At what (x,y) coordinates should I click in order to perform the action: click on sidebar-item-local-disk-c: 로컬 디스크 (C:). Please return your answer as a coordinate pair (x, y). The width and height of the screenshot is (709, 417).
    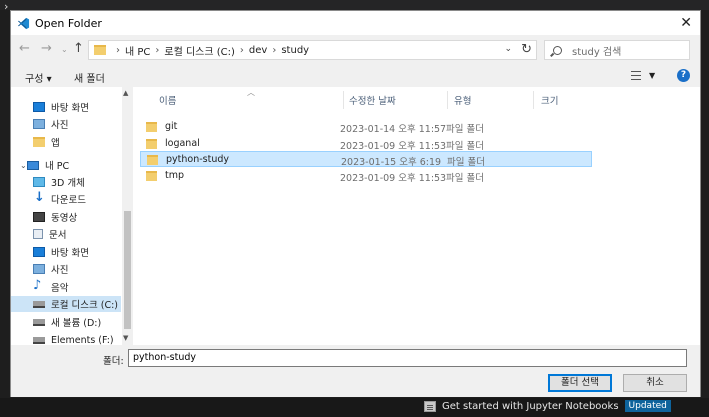
    Looking at the image, I should click on (66, 304).